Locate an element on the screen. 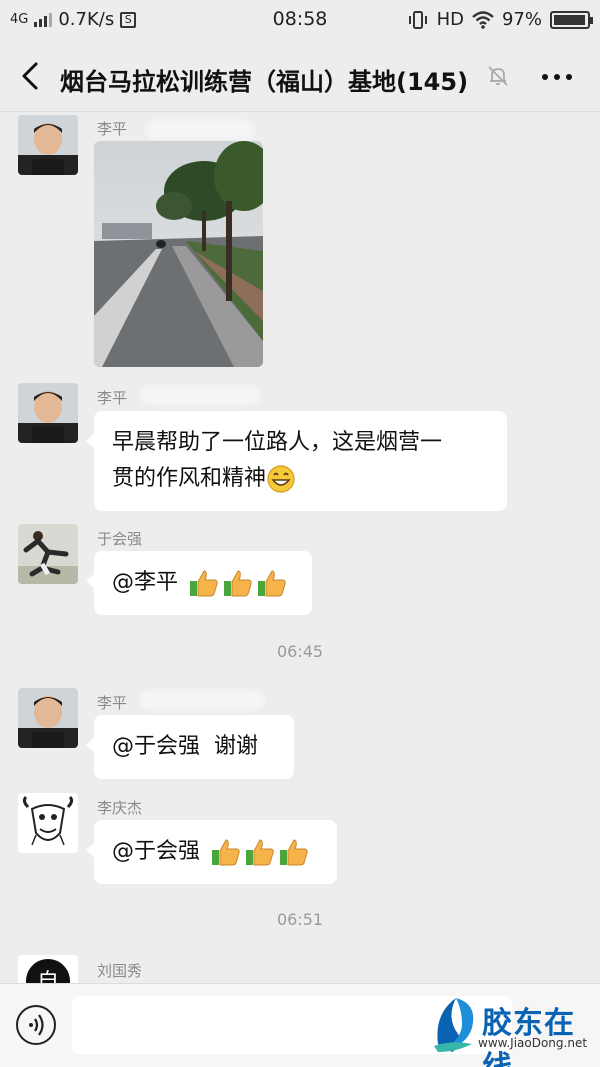 The height and width of the screenshot is (1067, 600). chat-title: 烟台马拉松训练营（福山）基地(145) is located at coordinates (264, 82).